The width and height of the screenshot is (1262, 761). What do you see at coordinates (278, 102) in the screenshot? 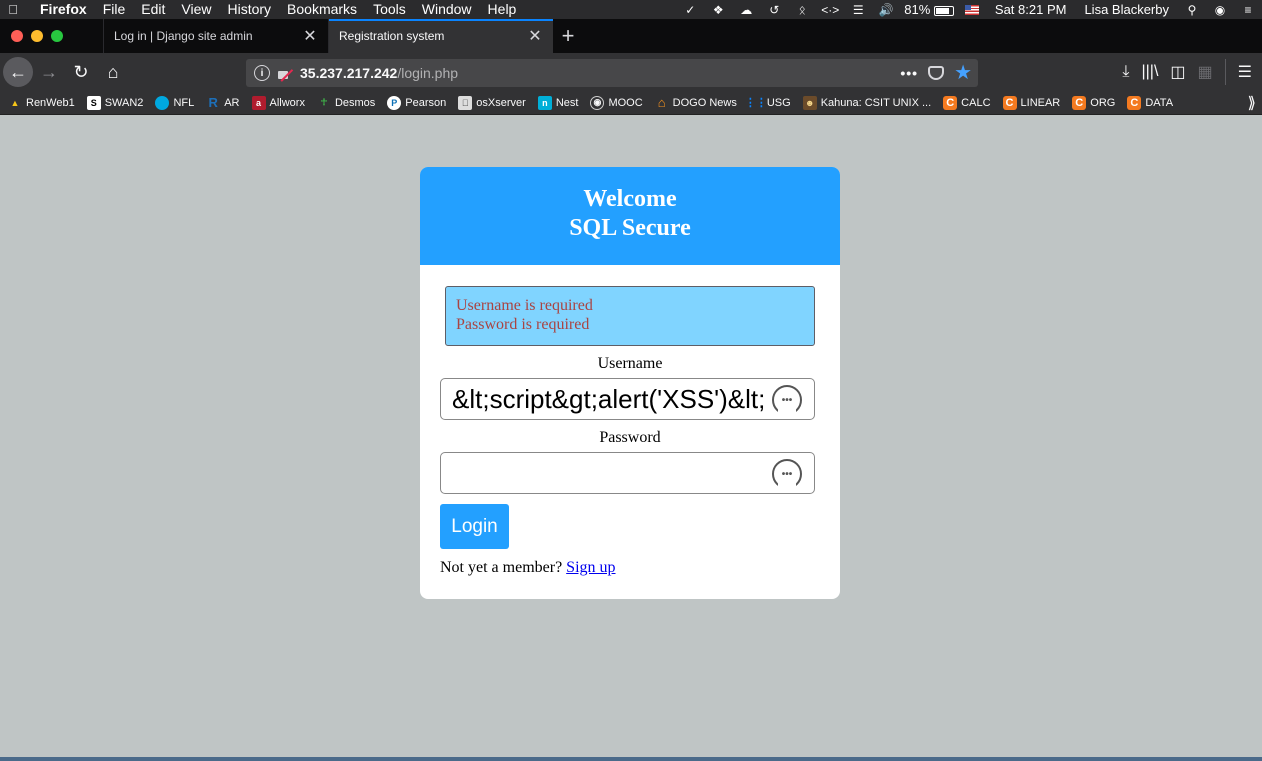
I see `bookmark-allworx: a Allworx` at bounding box center [278, 102].